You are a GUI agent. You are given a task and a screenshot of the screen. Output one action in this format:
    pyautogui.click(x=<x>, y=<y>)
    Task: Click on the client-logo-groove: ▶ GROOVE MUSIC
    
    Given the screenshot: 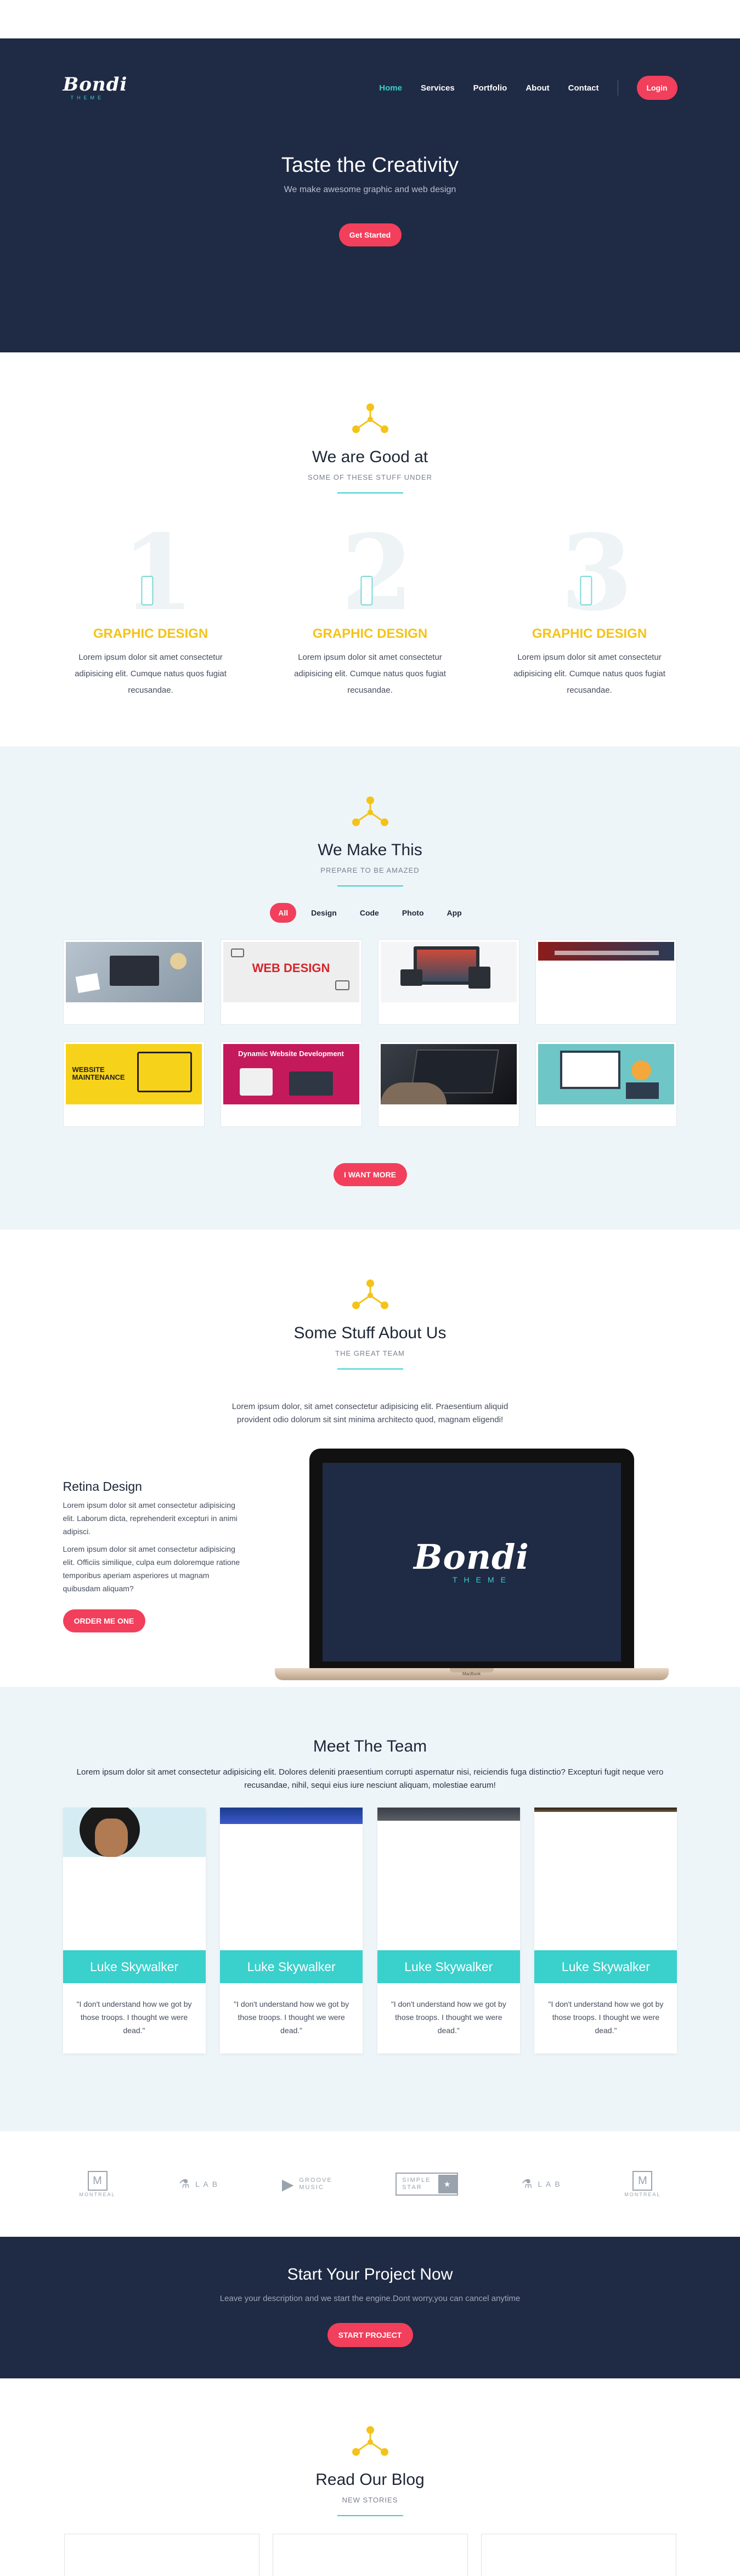 What is the action you would take?
    pyautogui.click(x=307, y=2184)
    